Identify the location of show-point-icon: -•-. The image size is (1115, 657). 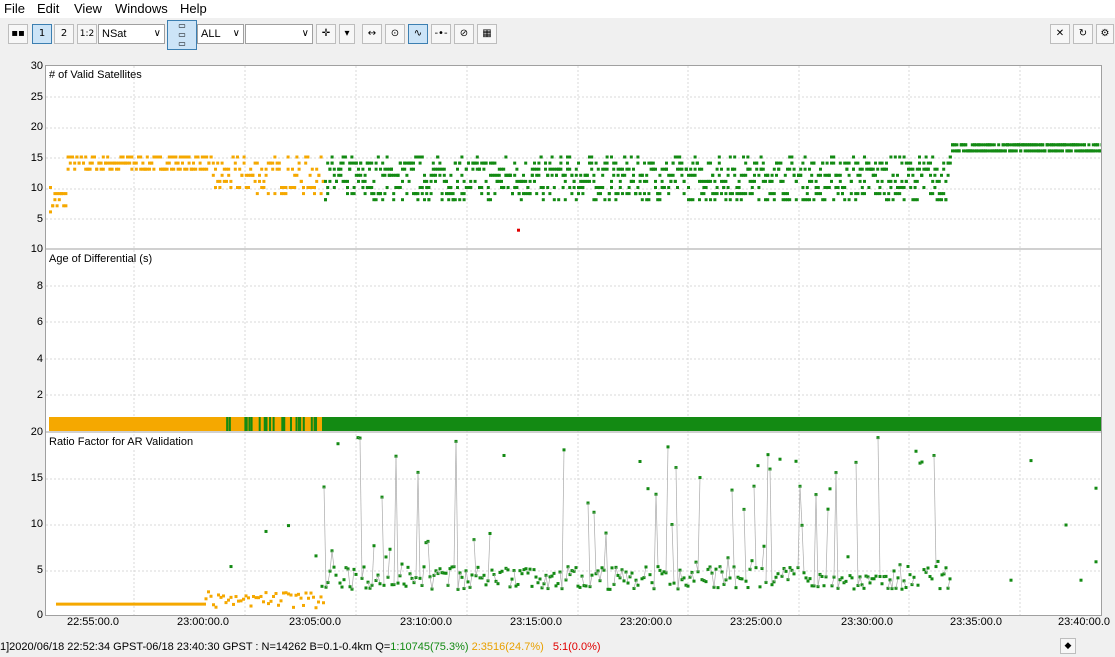
(441, 34).